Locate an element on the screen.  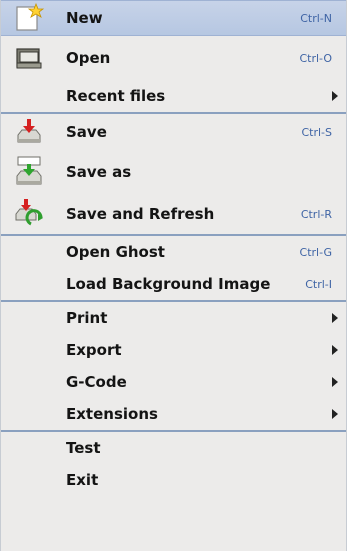
menu-item-label: Test is located at coordinates (83, 448).